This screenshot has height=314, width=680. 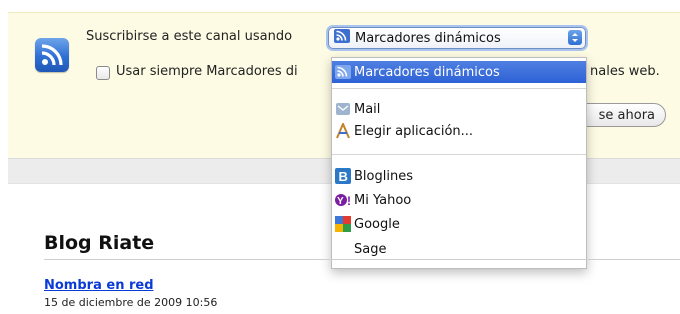 What do you see at coordinates (383, 176) in the screenshot?
I see `menu-item-label: Bloglines` at bounding box center [383, 176].